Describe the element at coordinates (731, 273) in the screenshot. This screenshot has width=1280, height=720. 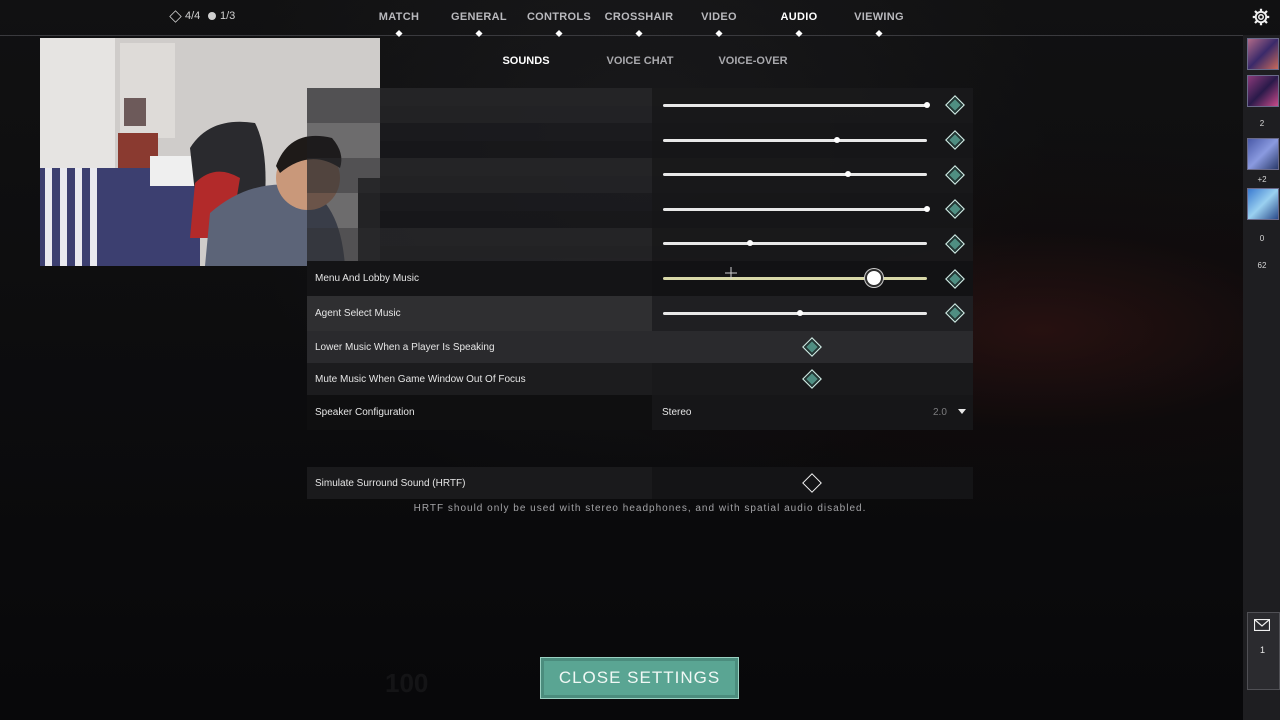
I see `cursor-crosshair-icon` at that location.